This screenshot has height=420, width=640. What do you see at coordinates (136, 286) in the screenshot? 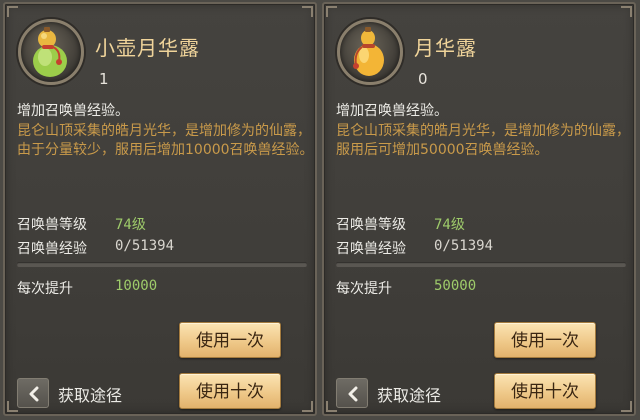
I see `gain-per-use-value: 10000` at bounding box center [136, 286].